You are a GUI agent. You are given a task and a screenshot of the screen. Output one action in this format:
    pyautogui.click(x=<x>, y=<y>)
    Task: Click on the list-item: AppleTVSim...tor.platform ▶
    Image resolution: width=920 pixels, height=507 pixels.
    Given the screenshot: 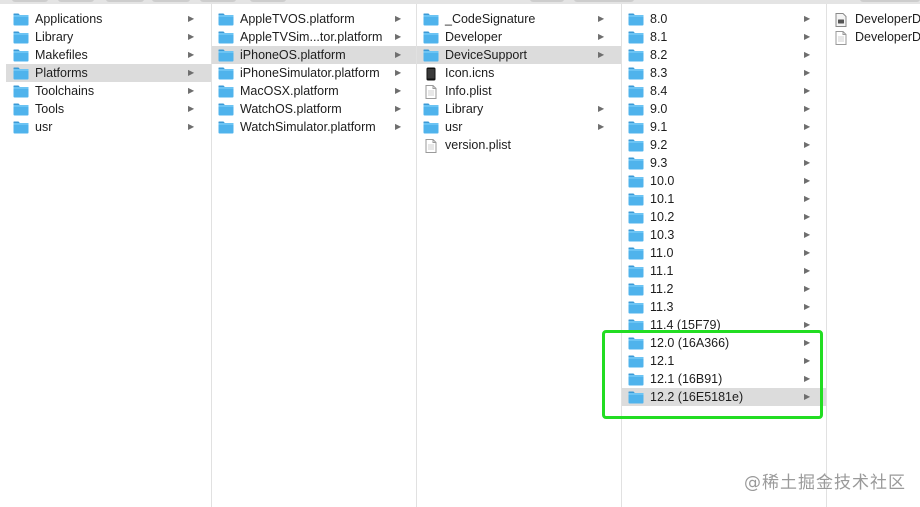 What is the action you would take?
    pyautogui.click(x=314, y=37)
    